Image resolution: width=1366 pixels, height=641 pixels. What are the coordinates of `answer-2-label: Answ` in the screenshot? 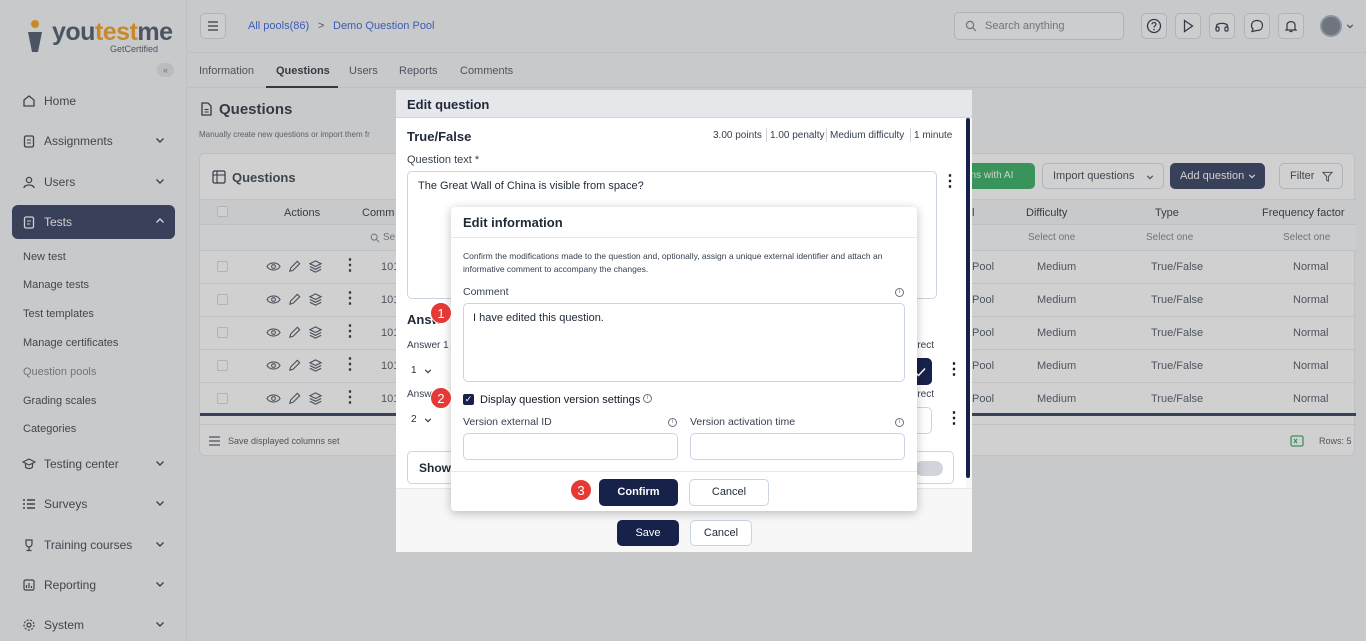 It's located at (419, 394).